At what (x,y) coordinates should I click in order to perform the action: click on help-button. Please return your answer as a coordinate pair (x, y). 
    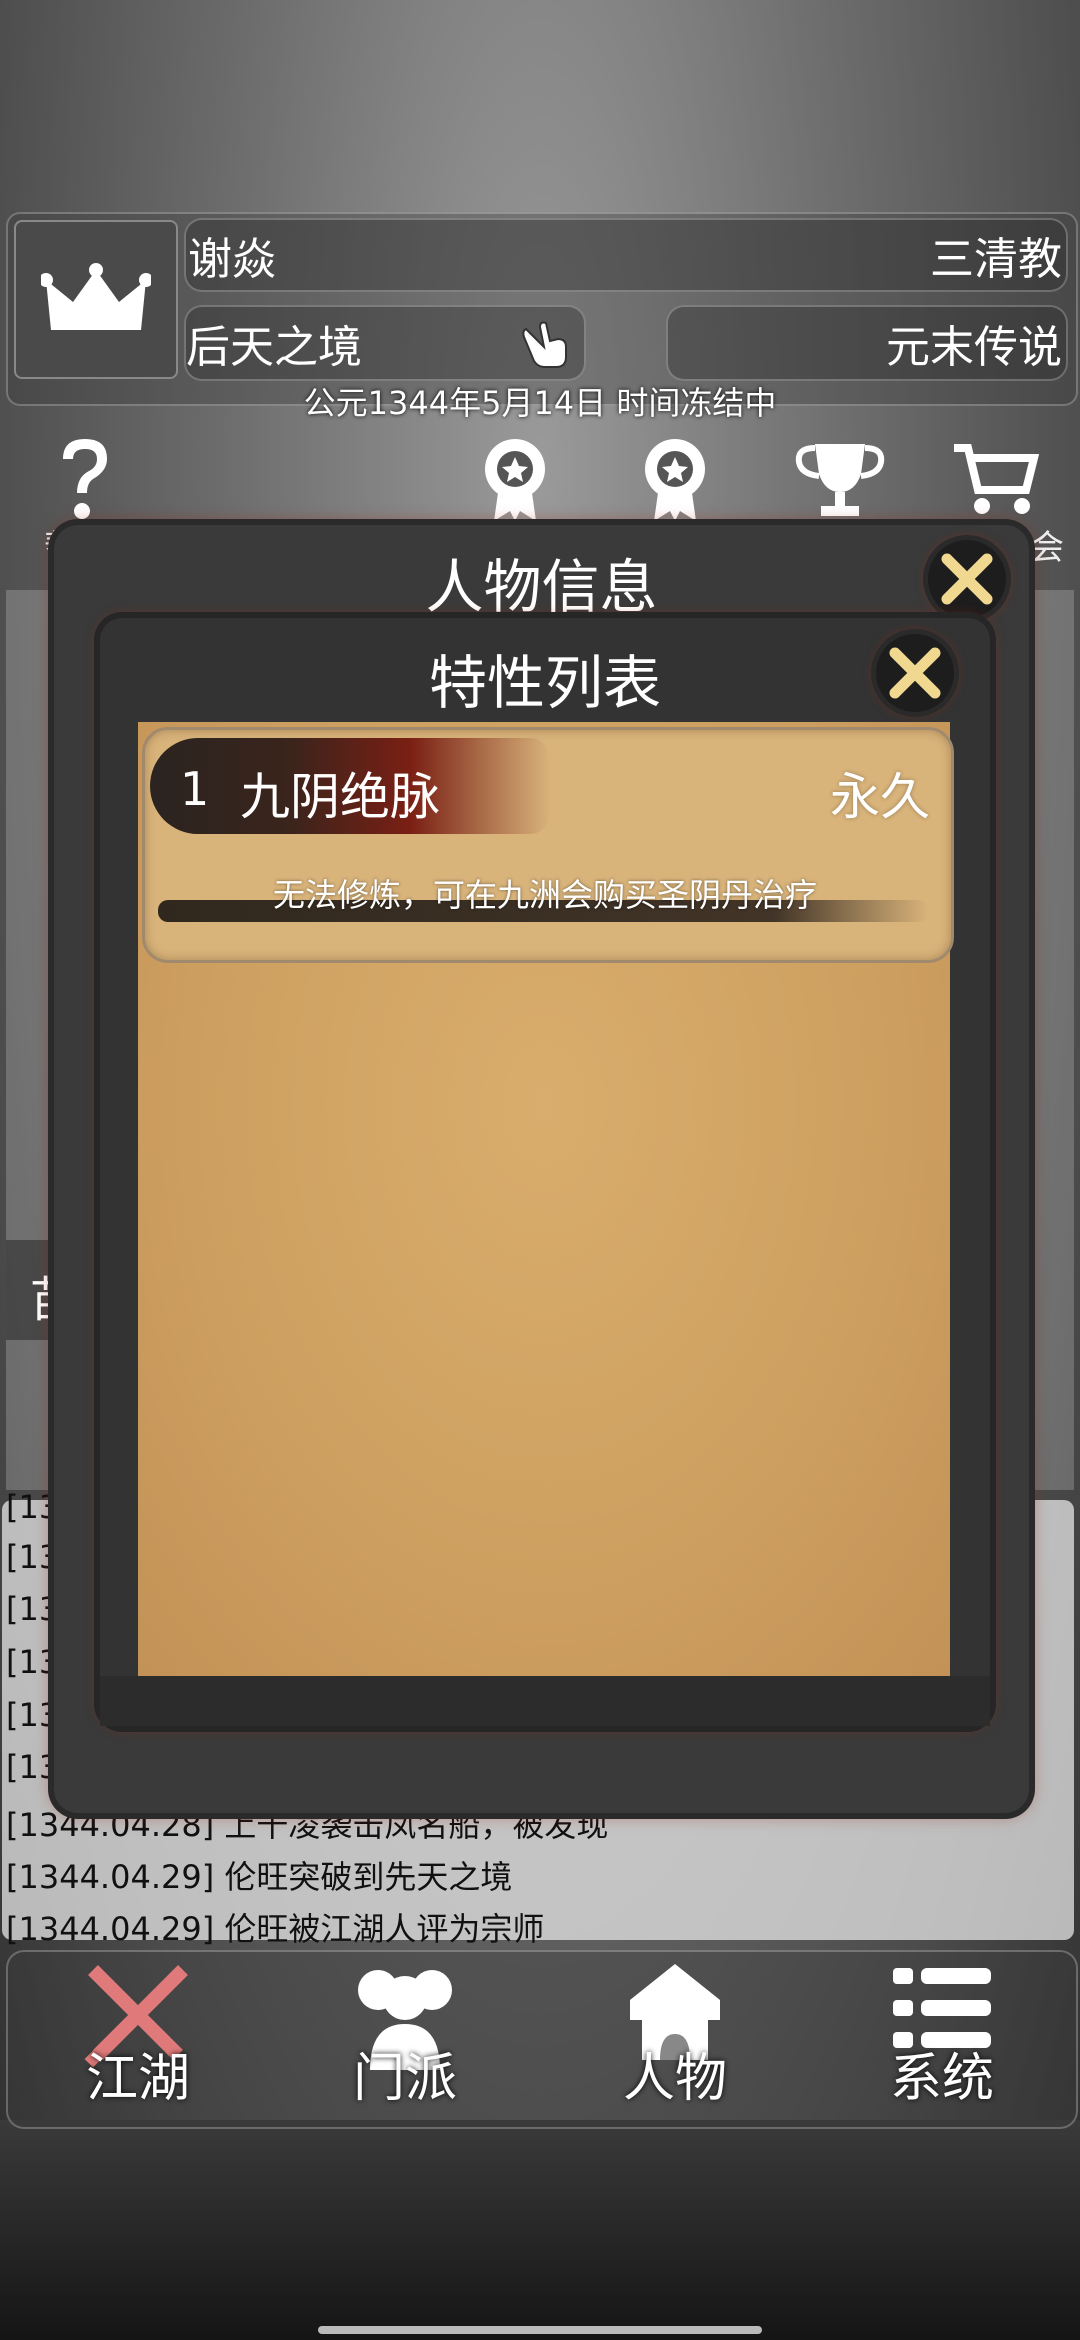
    Looking at the image, I should click on (85, 480).